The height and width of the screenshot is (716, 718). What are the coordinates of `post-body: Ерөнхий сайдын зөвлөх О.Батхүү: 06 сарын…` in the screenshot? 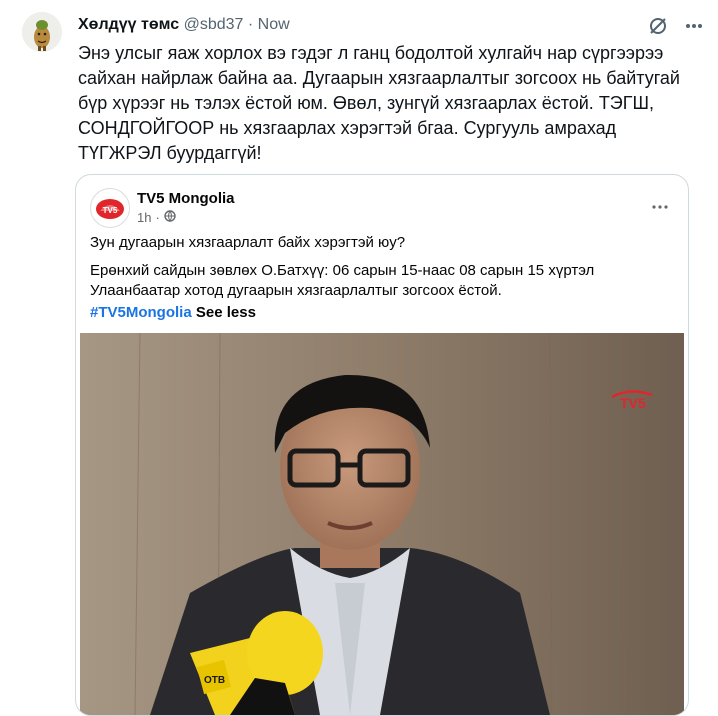 It's located at (342, 280).